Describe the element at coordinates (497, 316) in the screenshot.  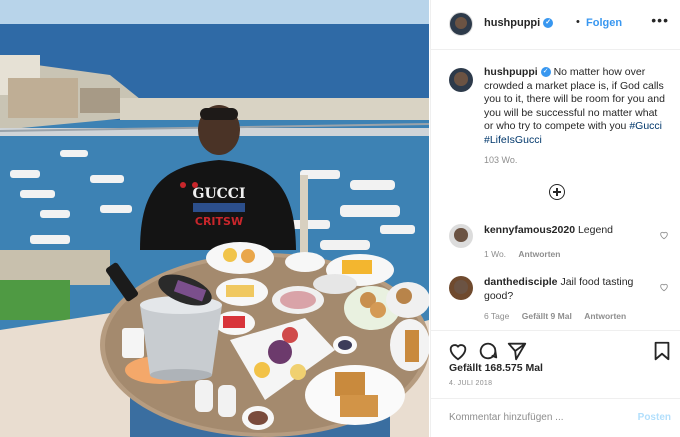
I see `comment-time: 6 Tage` at that location.